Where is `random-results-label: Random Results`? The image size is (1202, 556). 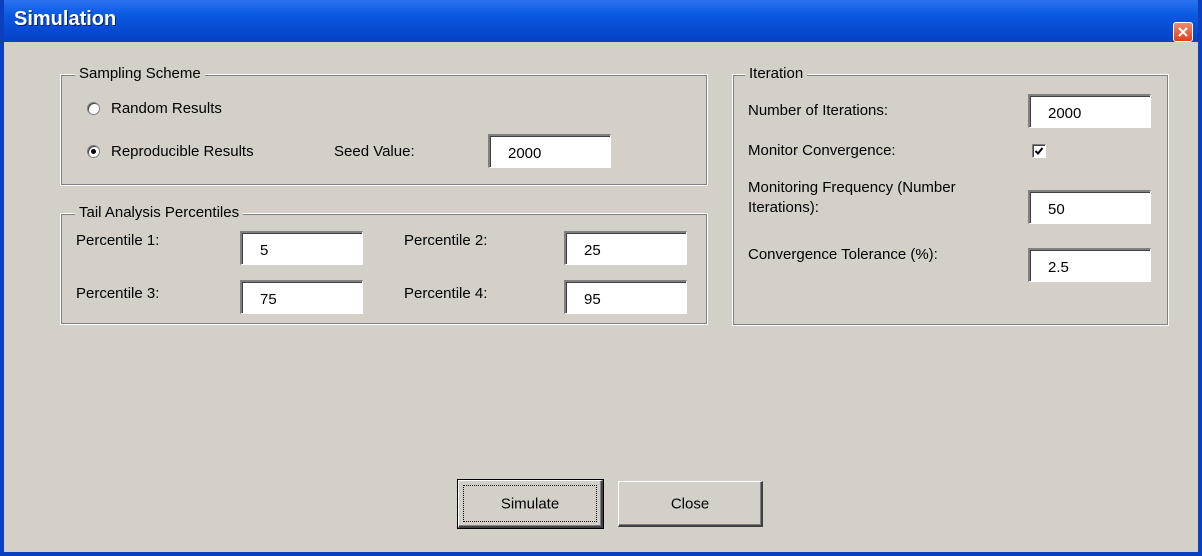
random-results-label: Random Results is located at coordinates (166, 109).